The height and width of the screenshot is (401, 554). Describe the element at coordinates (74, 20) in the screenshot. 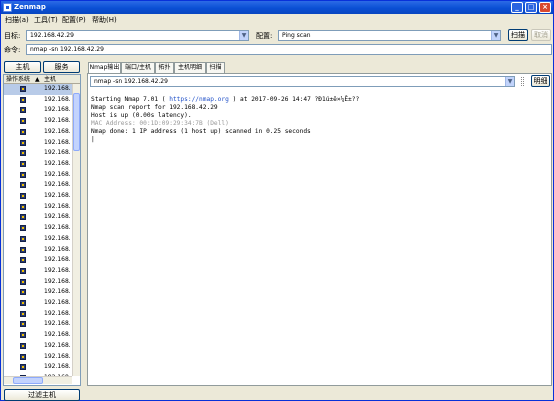

I see `menu-profile: 配置(P)` at that location.